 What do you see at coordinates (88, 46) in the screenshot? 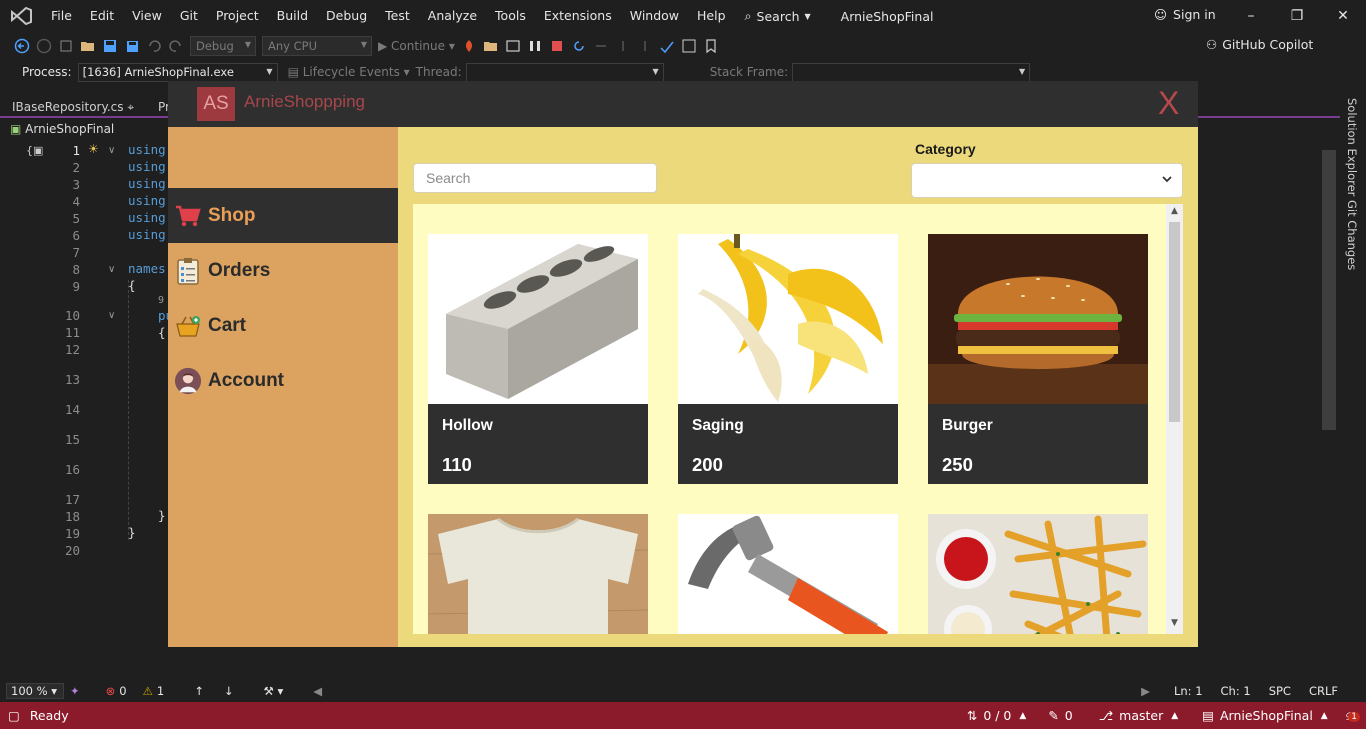
I see `open-folder-icon` at bounding box center [88, 46].